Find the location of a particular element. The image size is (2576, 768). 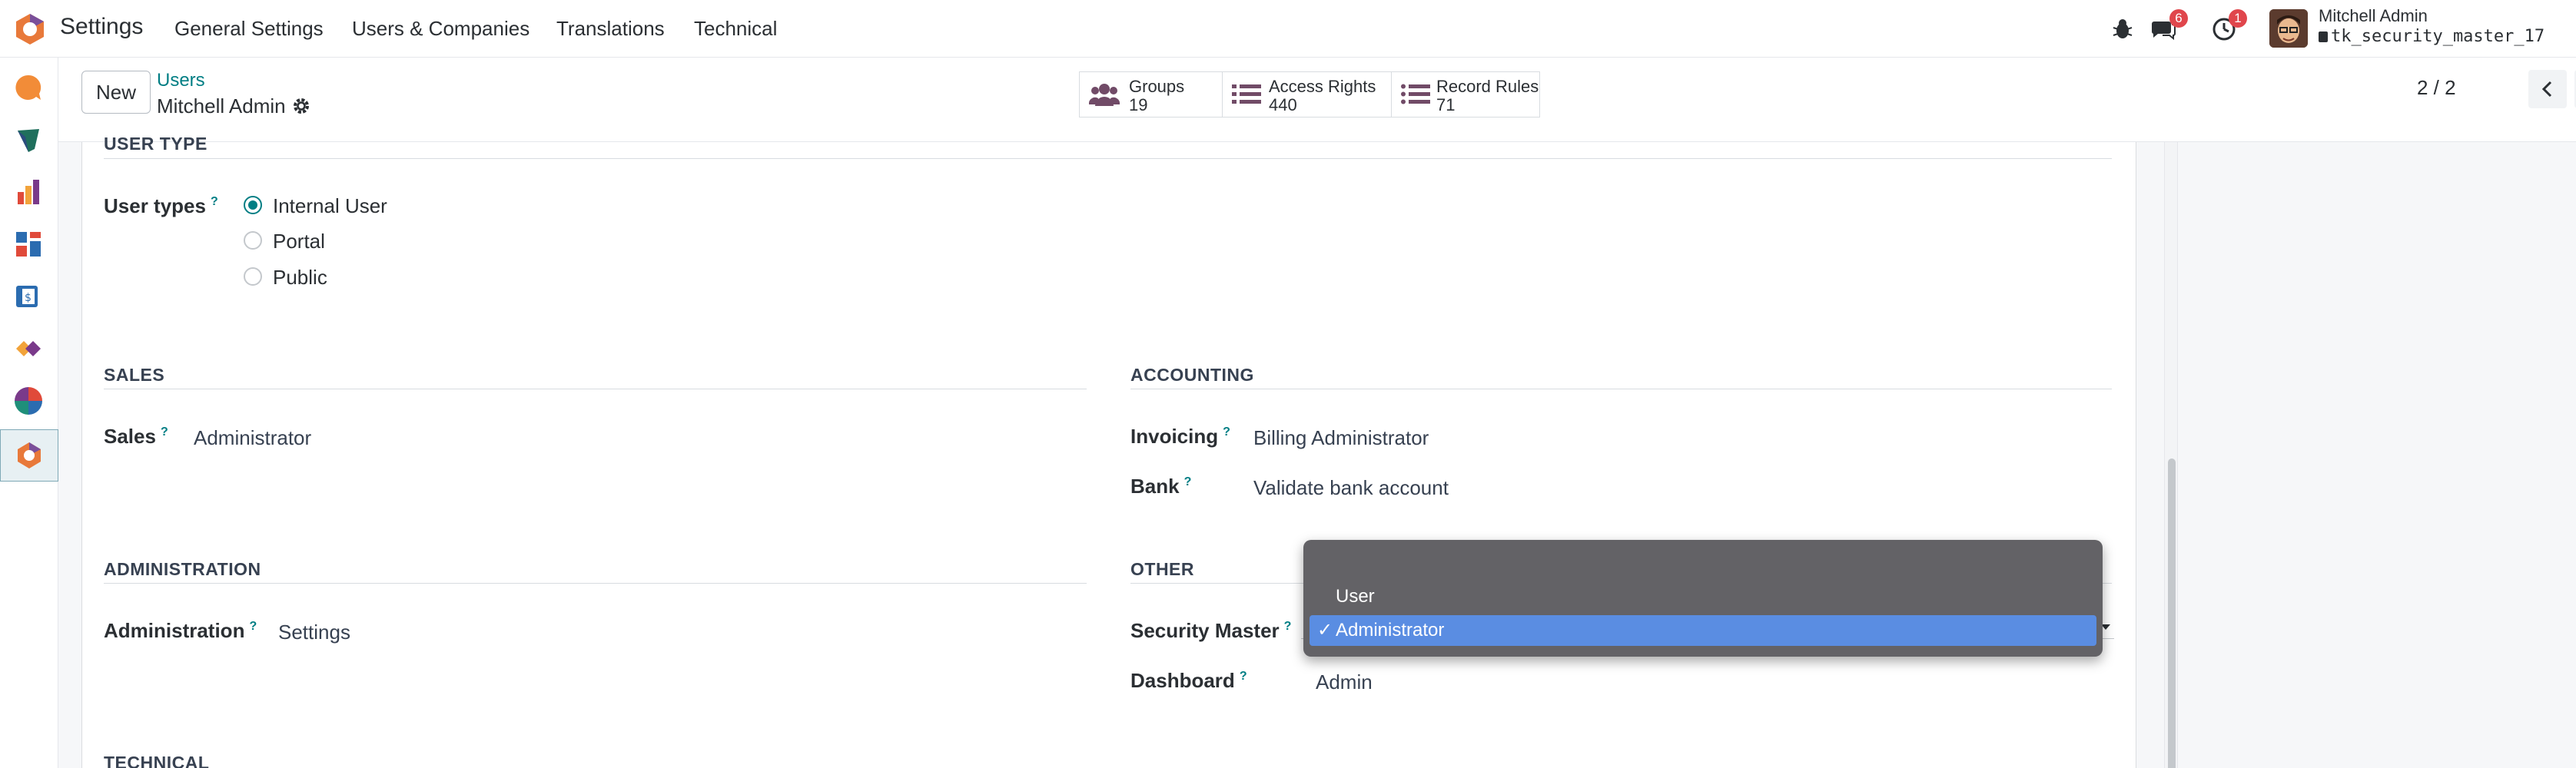

avatar-face-icon is located at coordinates (2288, 28).